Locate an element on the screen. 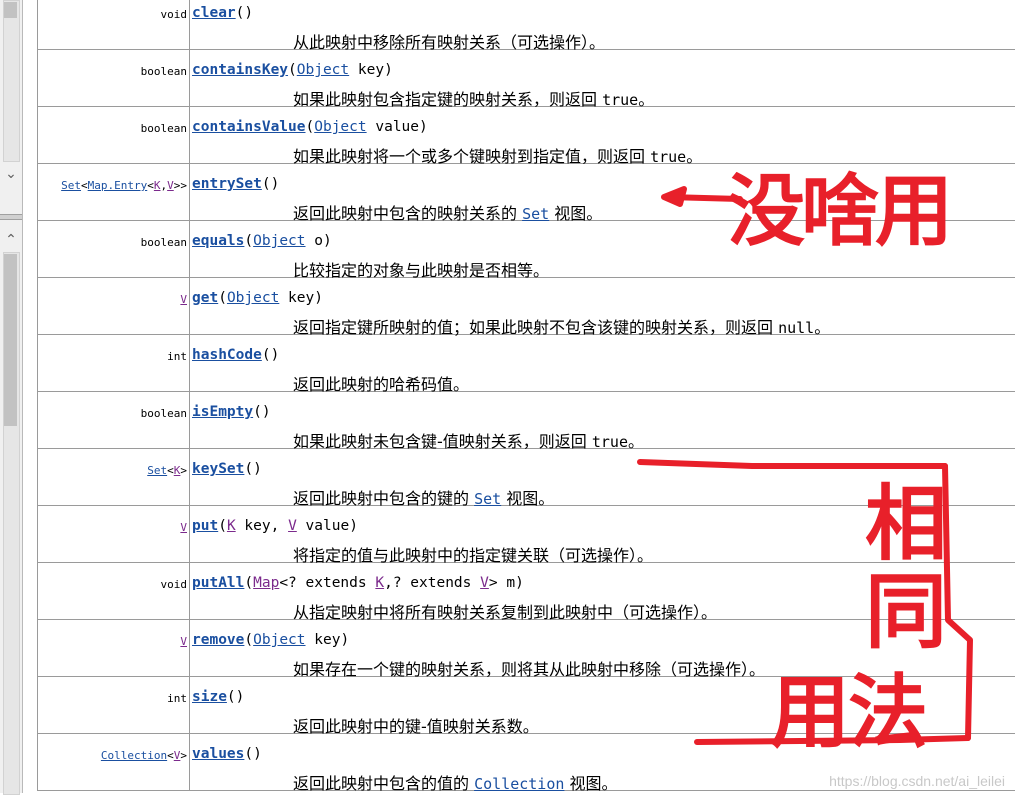  table-row: Set<K>keySet()返回此映射中包含的键的 Set 视图。 is located at coordinates (526, 477).